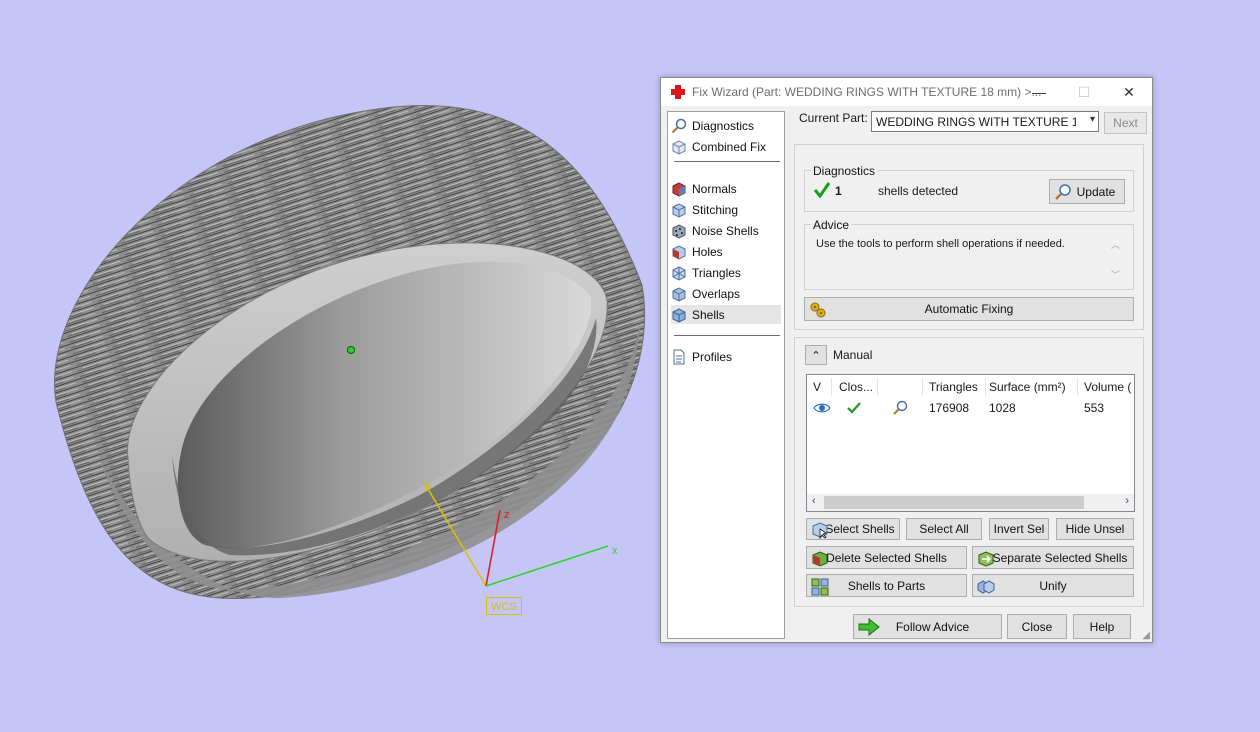 This screenshot has width=1260, height=732. I want to click on nav-item-noise-shells: Noise Shells, so click(726, 230).